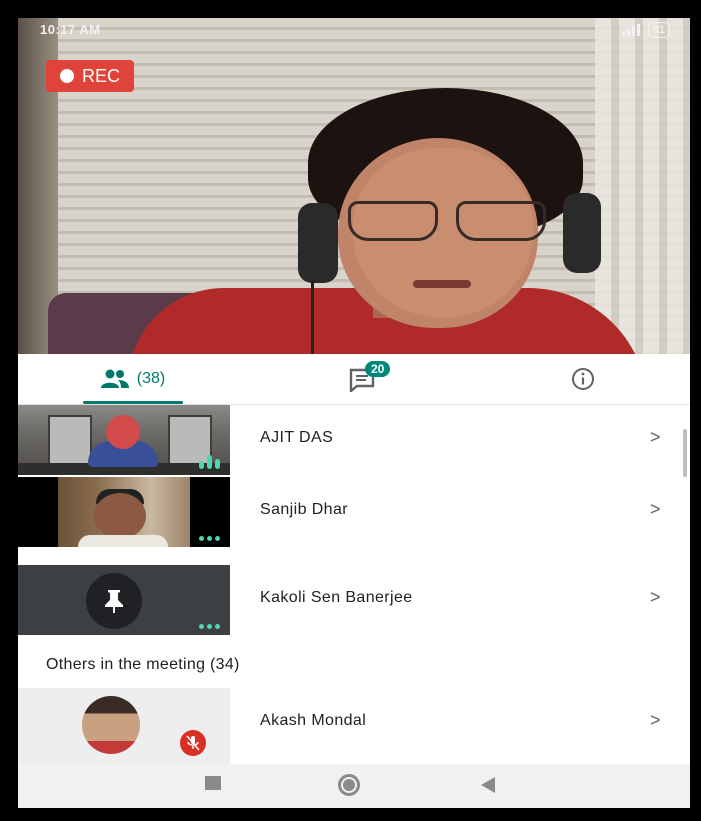  What do you see at coordinates (100, 75) in the screenshot?
I see `recording-label: REC` at bounding box center [100, 75].